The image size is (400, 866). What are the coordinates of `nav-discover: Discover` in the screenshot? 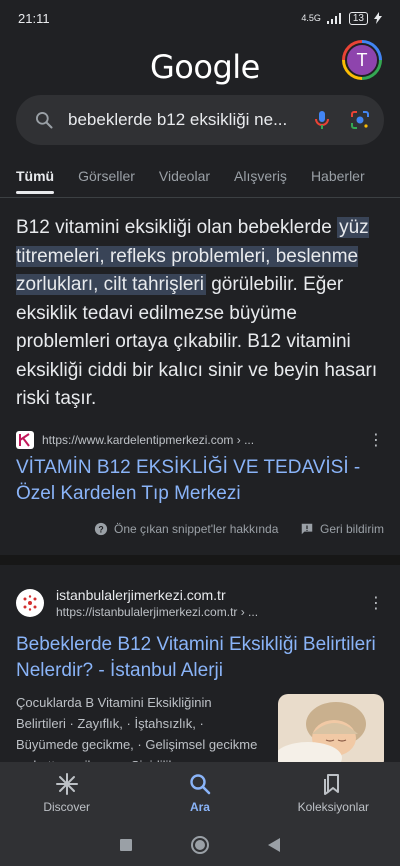 It's located at (67, 793).